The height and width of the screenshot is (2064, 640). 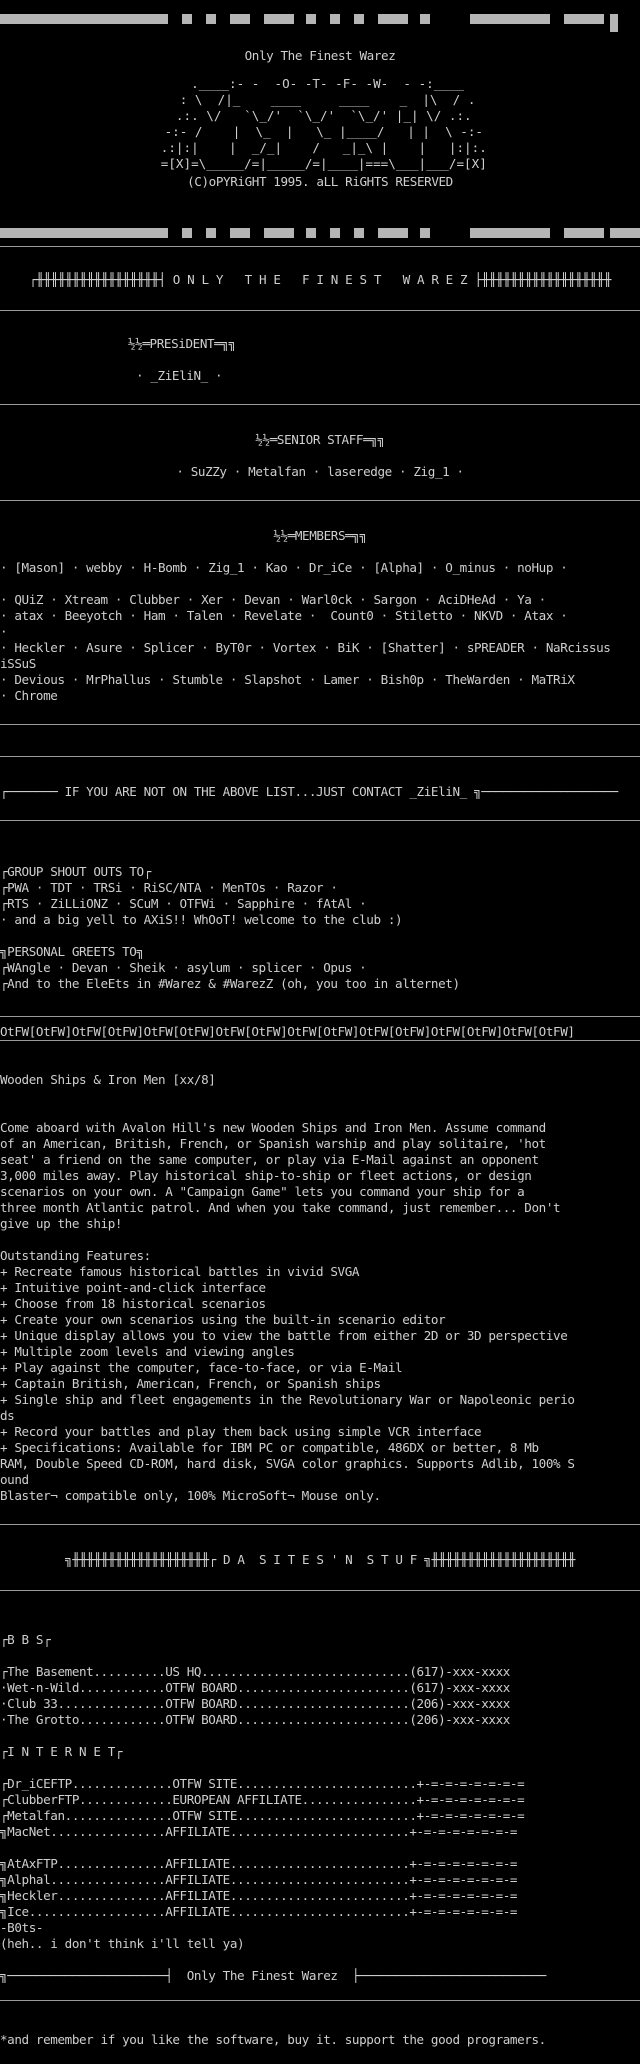 What do you see at coordinates (7, 1415) in the screenshot?
I see `feature-line: ds` at bounding box center [7, 1415].